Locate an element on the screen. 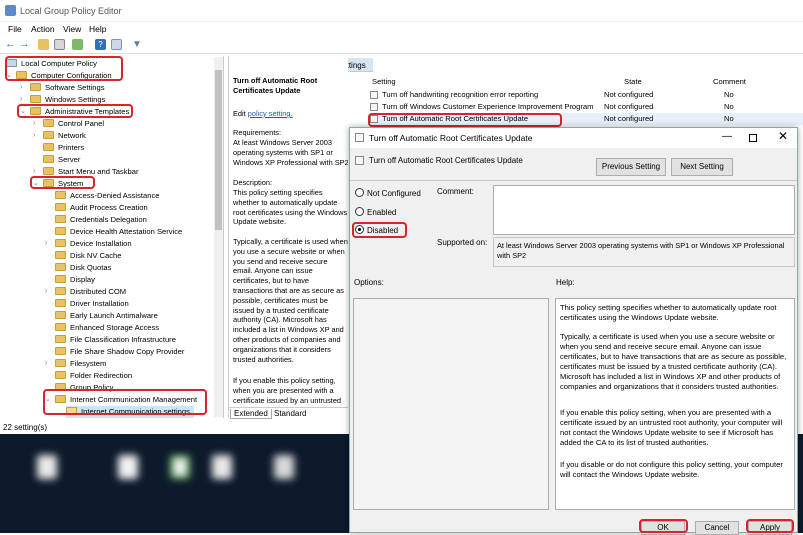 The width and height of the screenshot is (803, 535). tree-node-disk-quotas: Disk Quotas is located at coordinates (83, 268).